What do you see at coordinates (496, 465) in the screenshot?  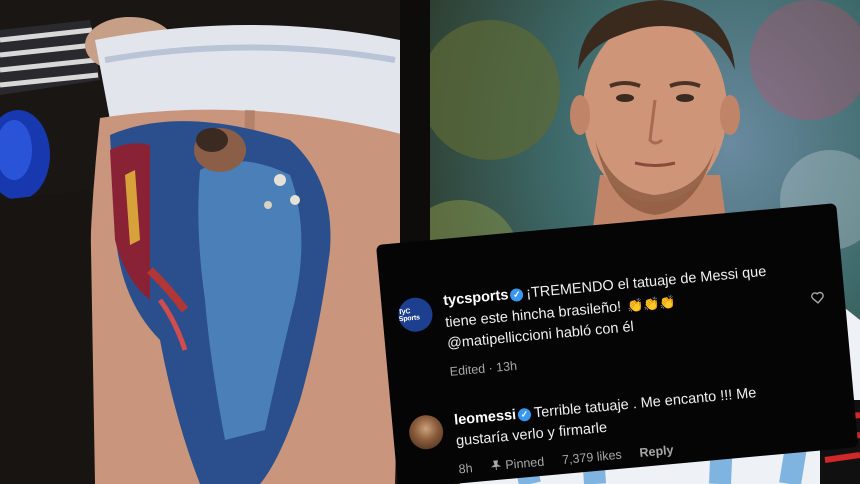 I see `pin-icon` at bounding box center [496, 465].